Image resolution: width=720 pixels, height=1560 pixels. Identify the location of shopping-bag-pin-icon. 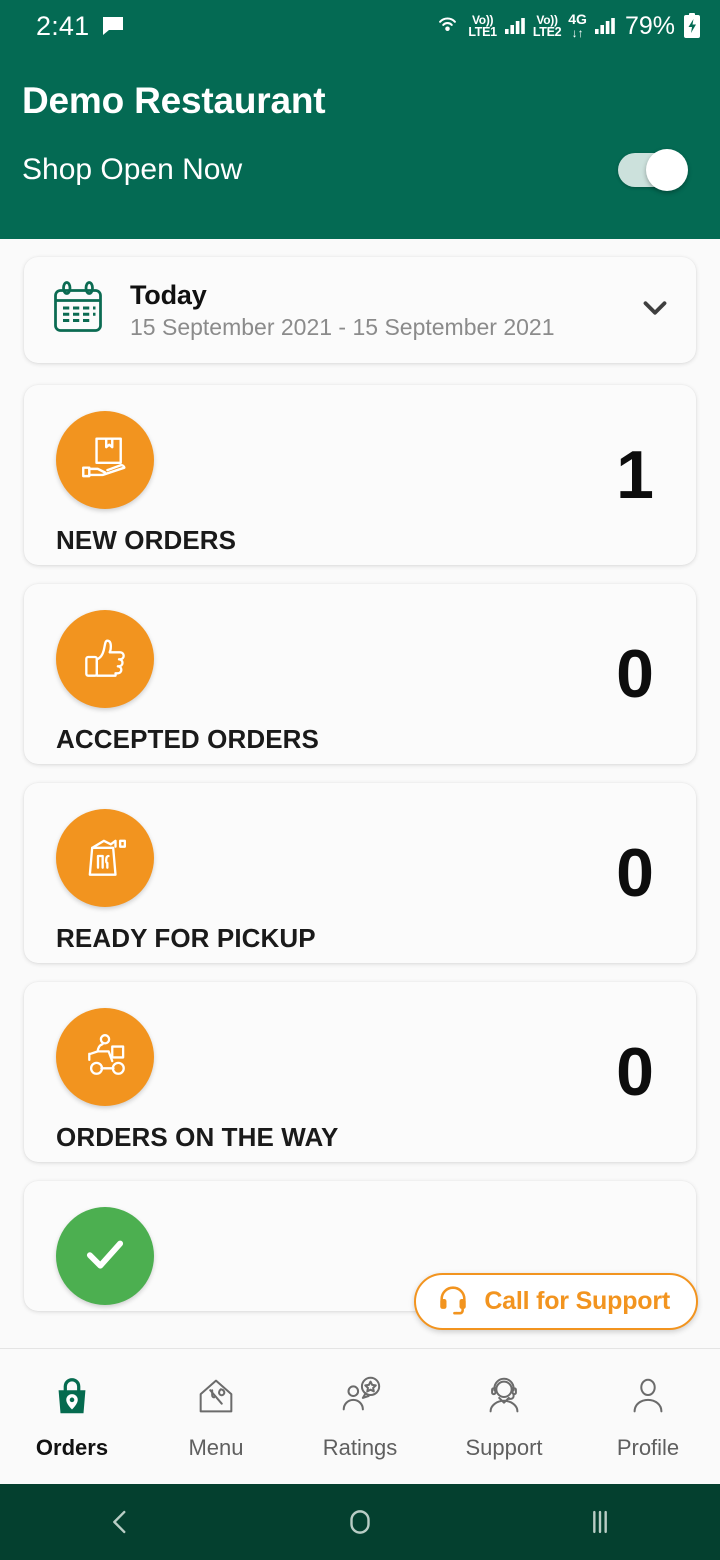
(72, 1398).